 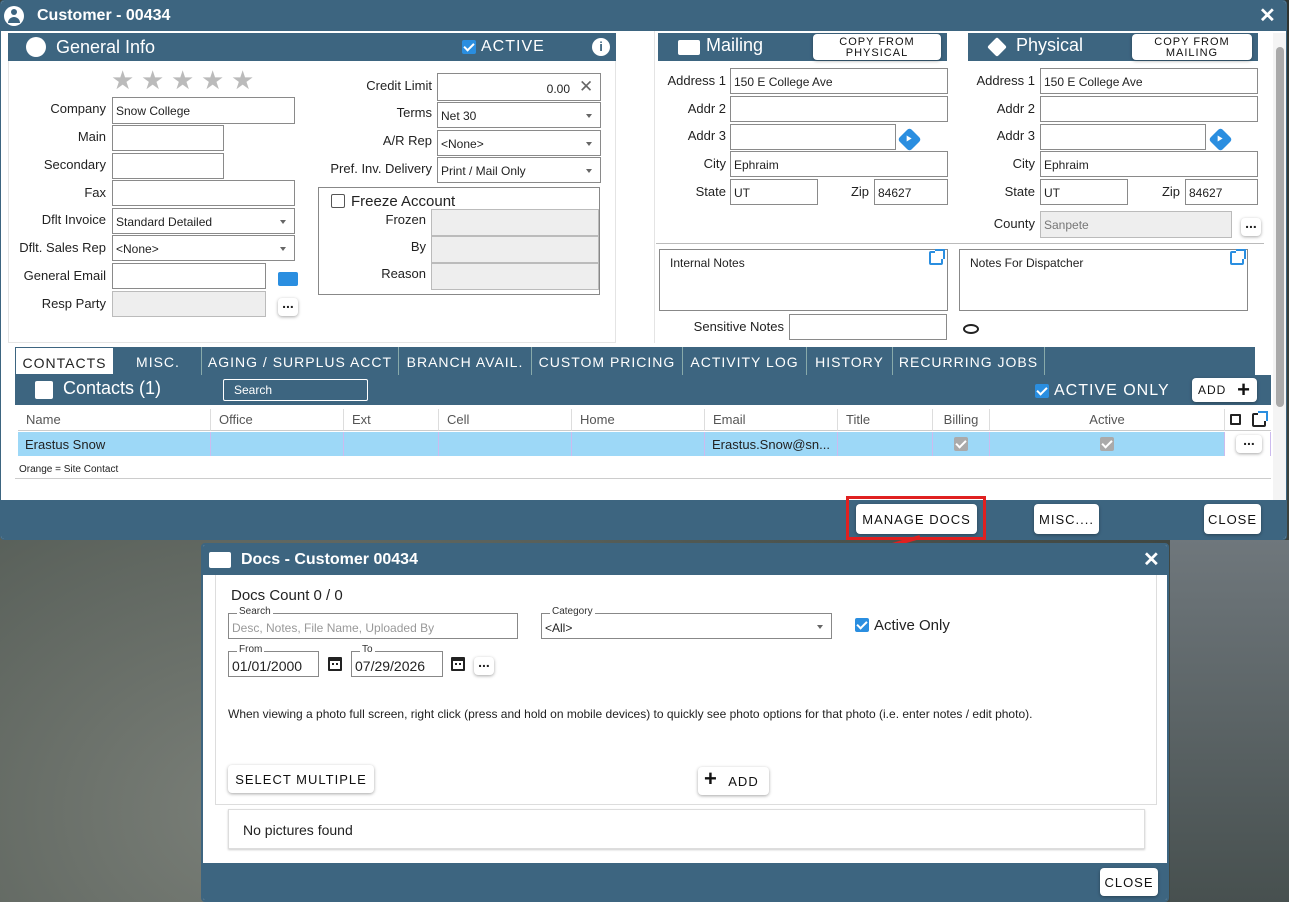 I want to click on contact-title, so click(x=885, y=444).